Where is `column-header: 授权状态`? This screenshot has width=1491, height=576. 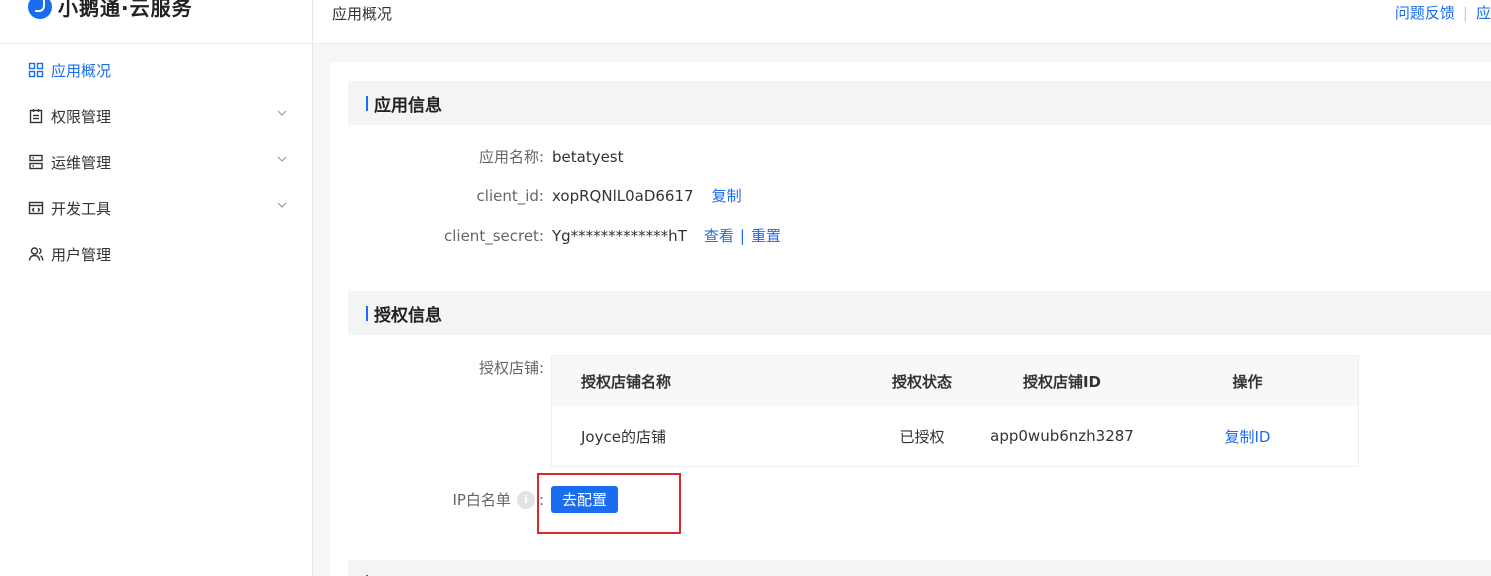 column-header: 授权状态 is located at coordinates (921, 381).